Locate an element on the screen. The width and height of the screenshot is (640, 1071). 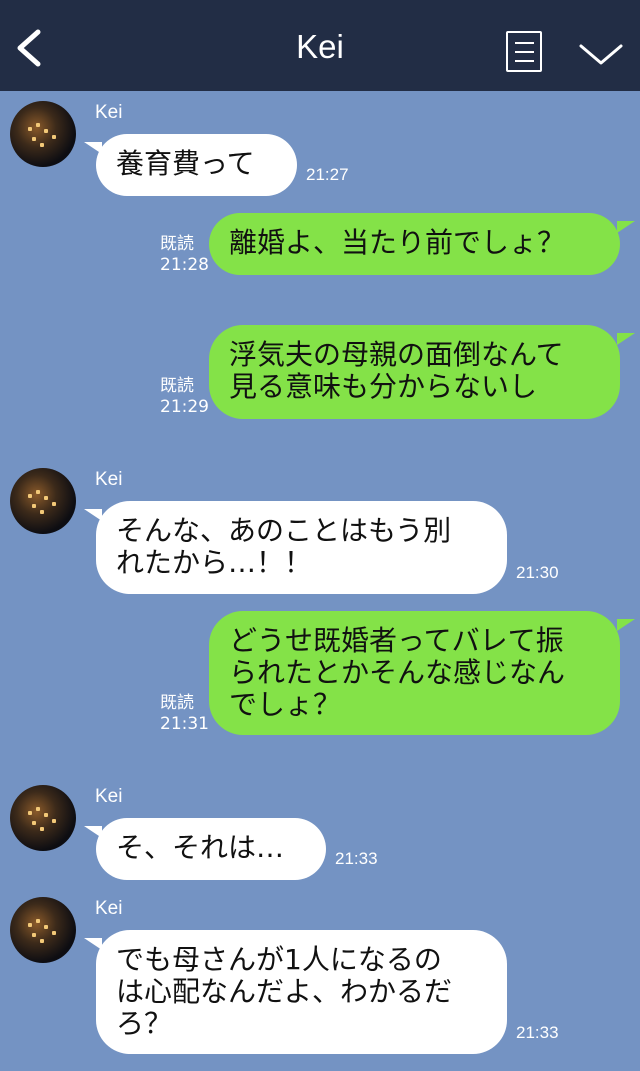
read-receipt: 既読 21:29 is located at coordinates (184, 396).